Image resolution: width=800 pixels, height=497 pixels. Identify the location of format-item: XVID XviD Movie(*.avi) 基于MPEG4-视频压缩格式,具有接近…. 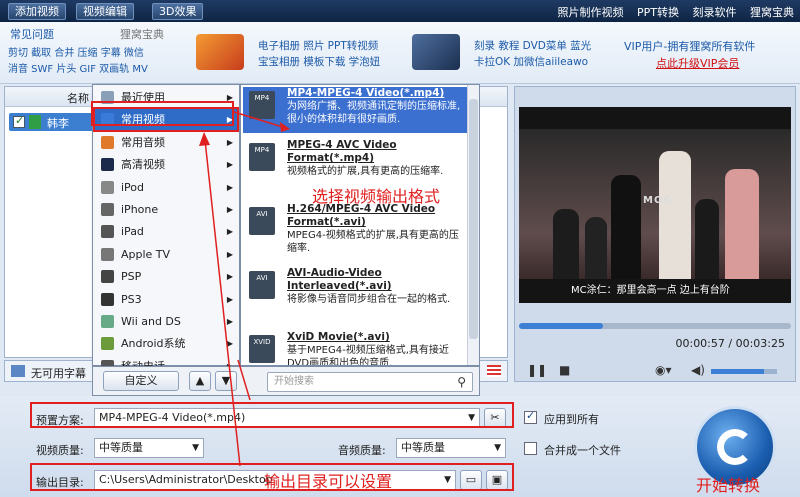
(355, 348).